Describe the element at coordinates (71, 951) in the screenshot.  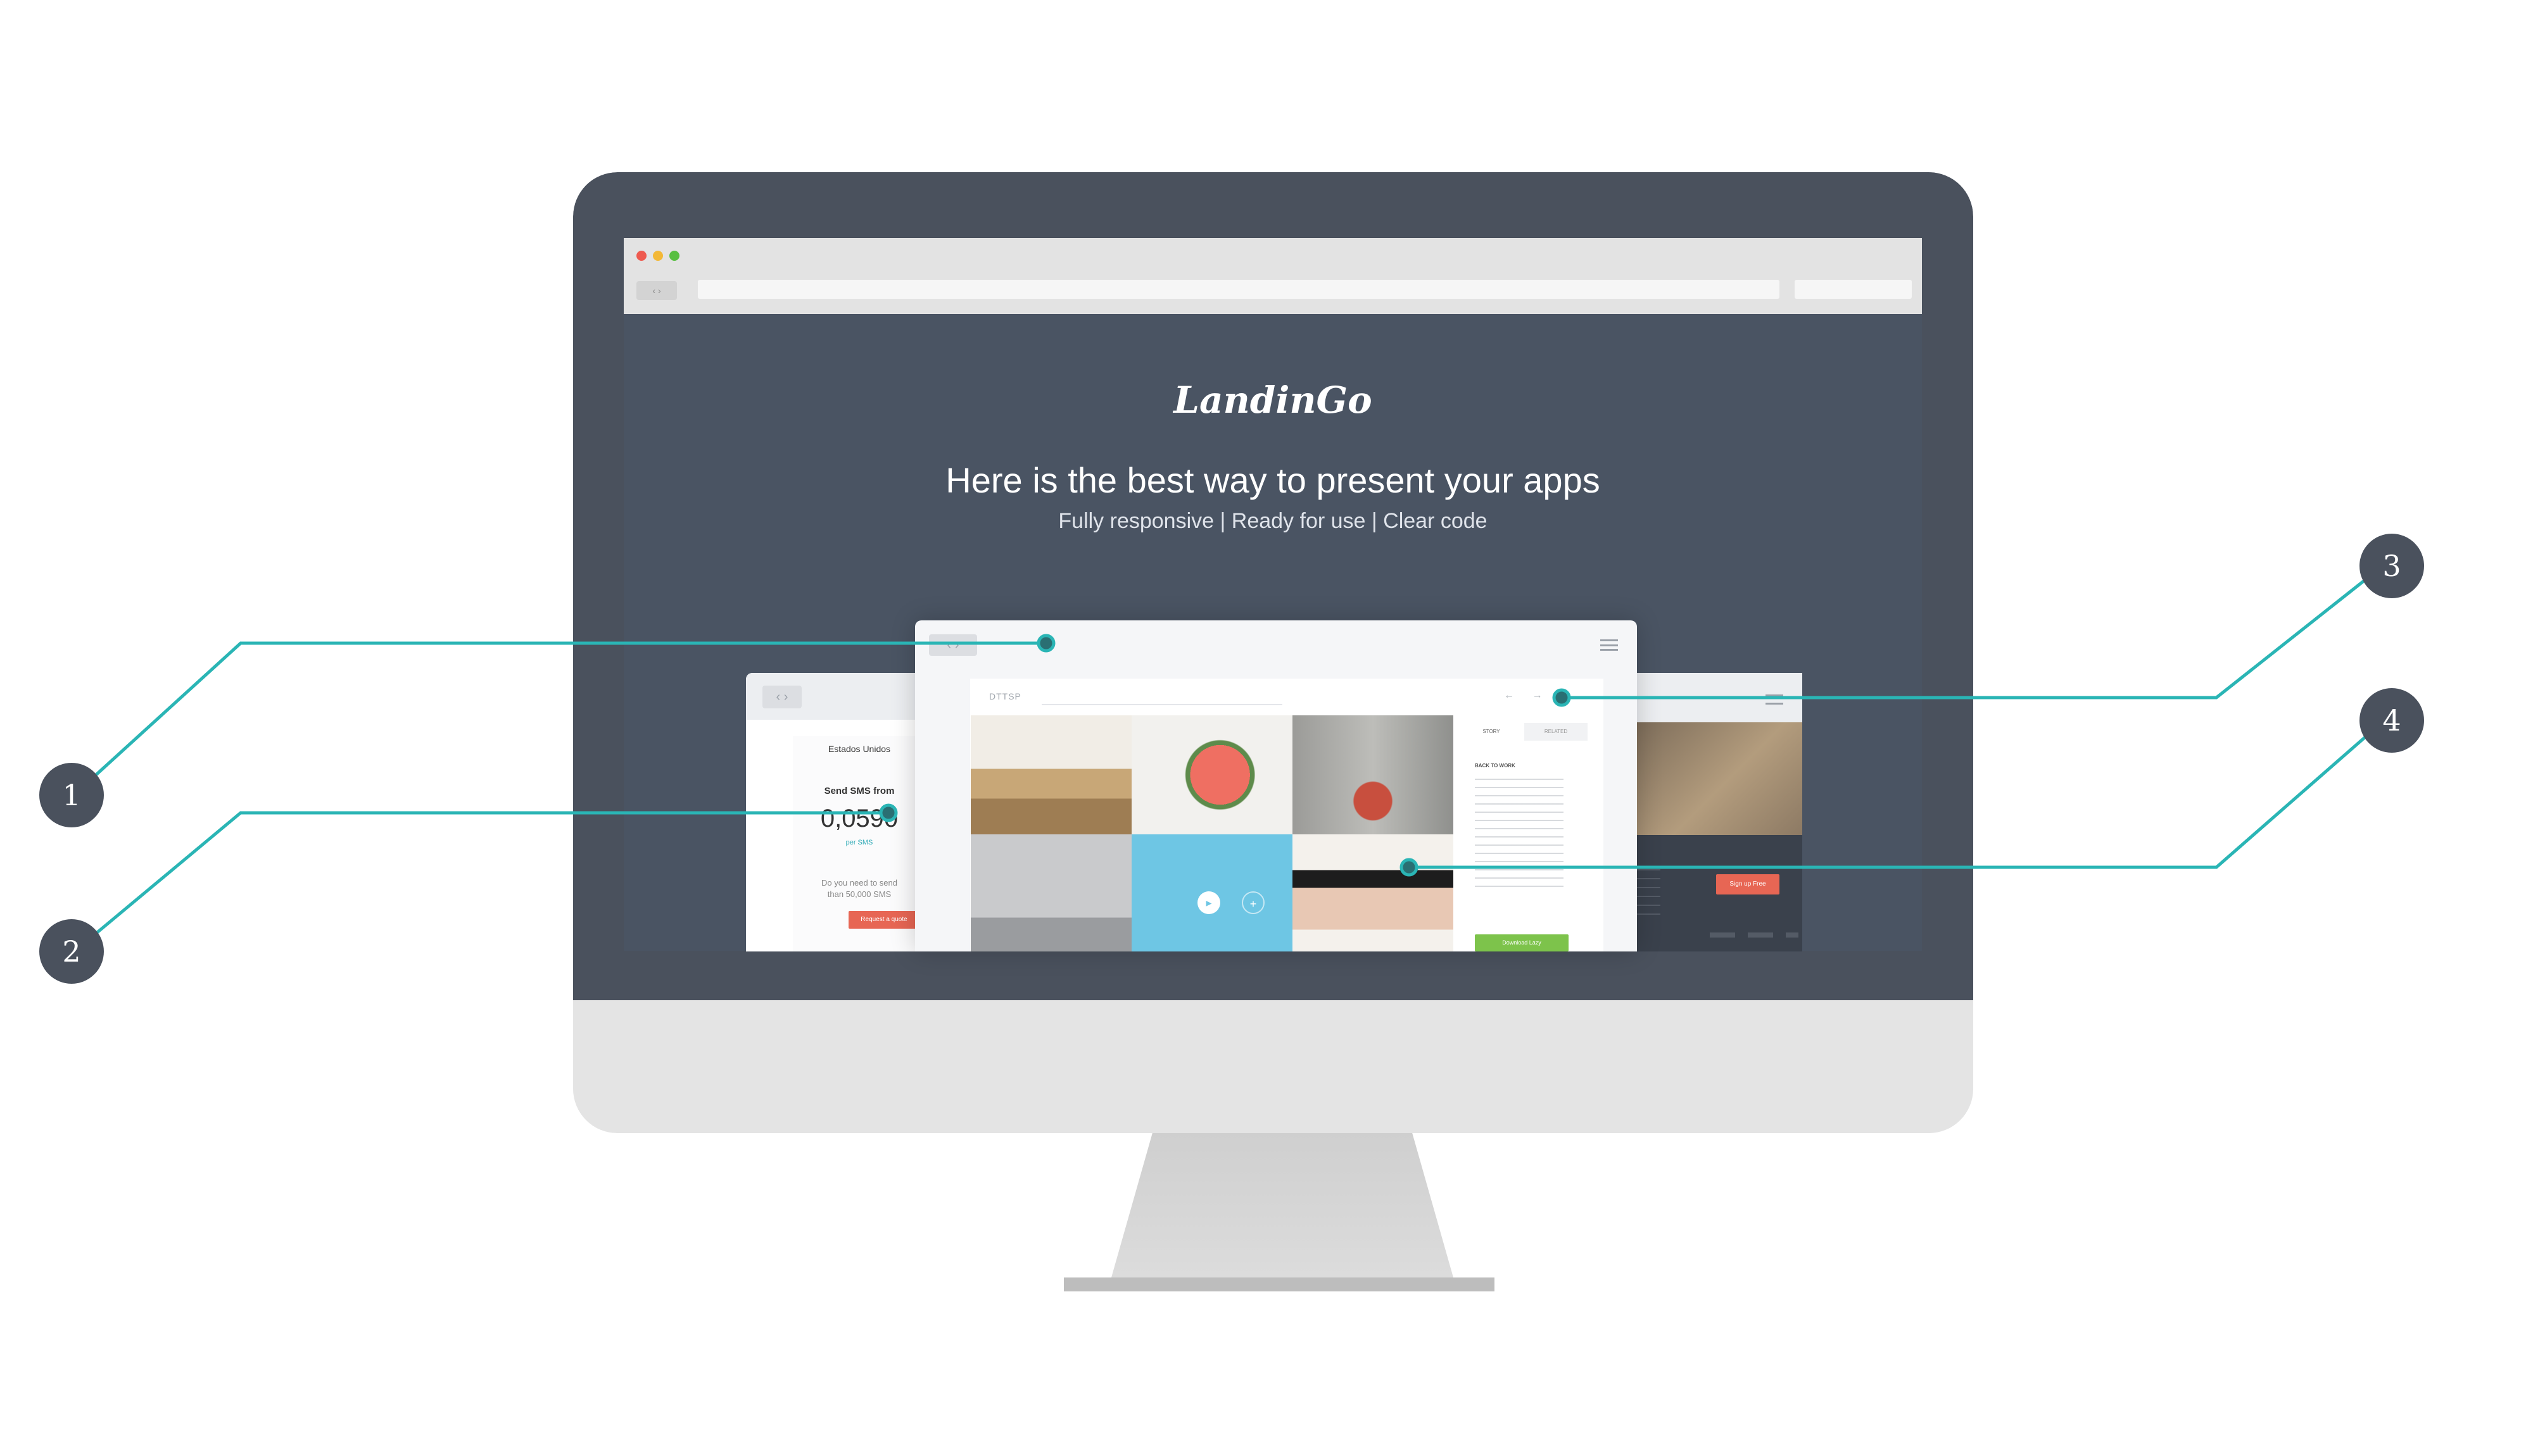
I see `callout-badge-2: 2` at that location.